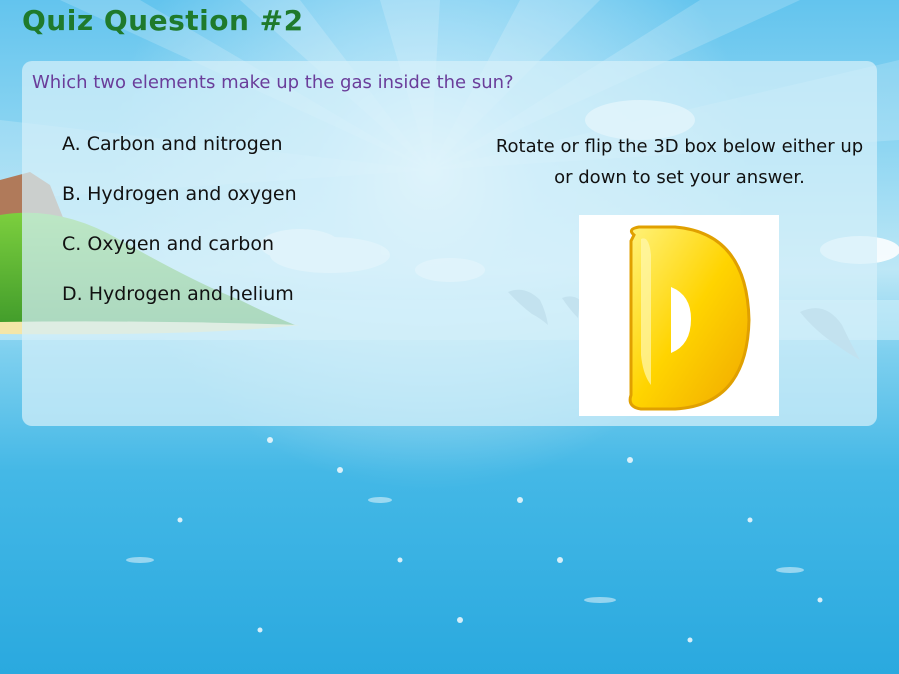 The image size is (899, 674). I want to click on option-c: C. Oxygen and carbon, so click(179, 256).